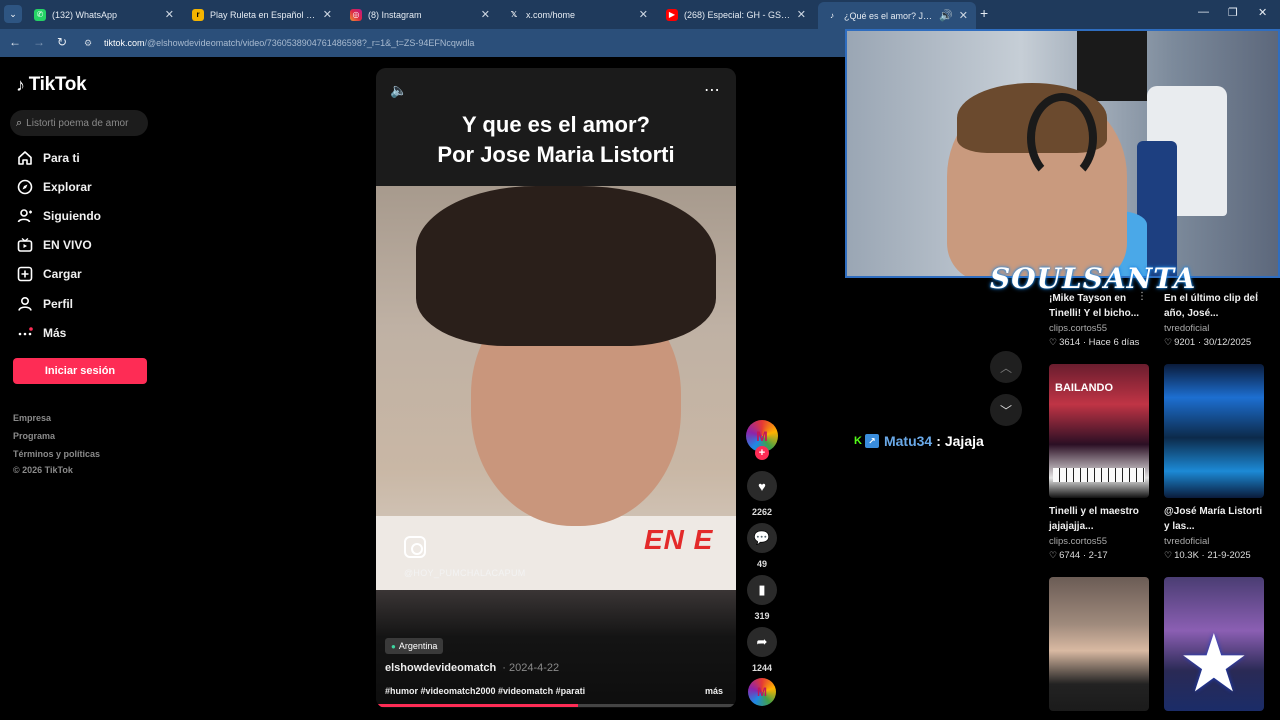 This screenshot has width=1280, height=720. I want to click on sidebar-item-perfil: Perfil, so click(44, 304).